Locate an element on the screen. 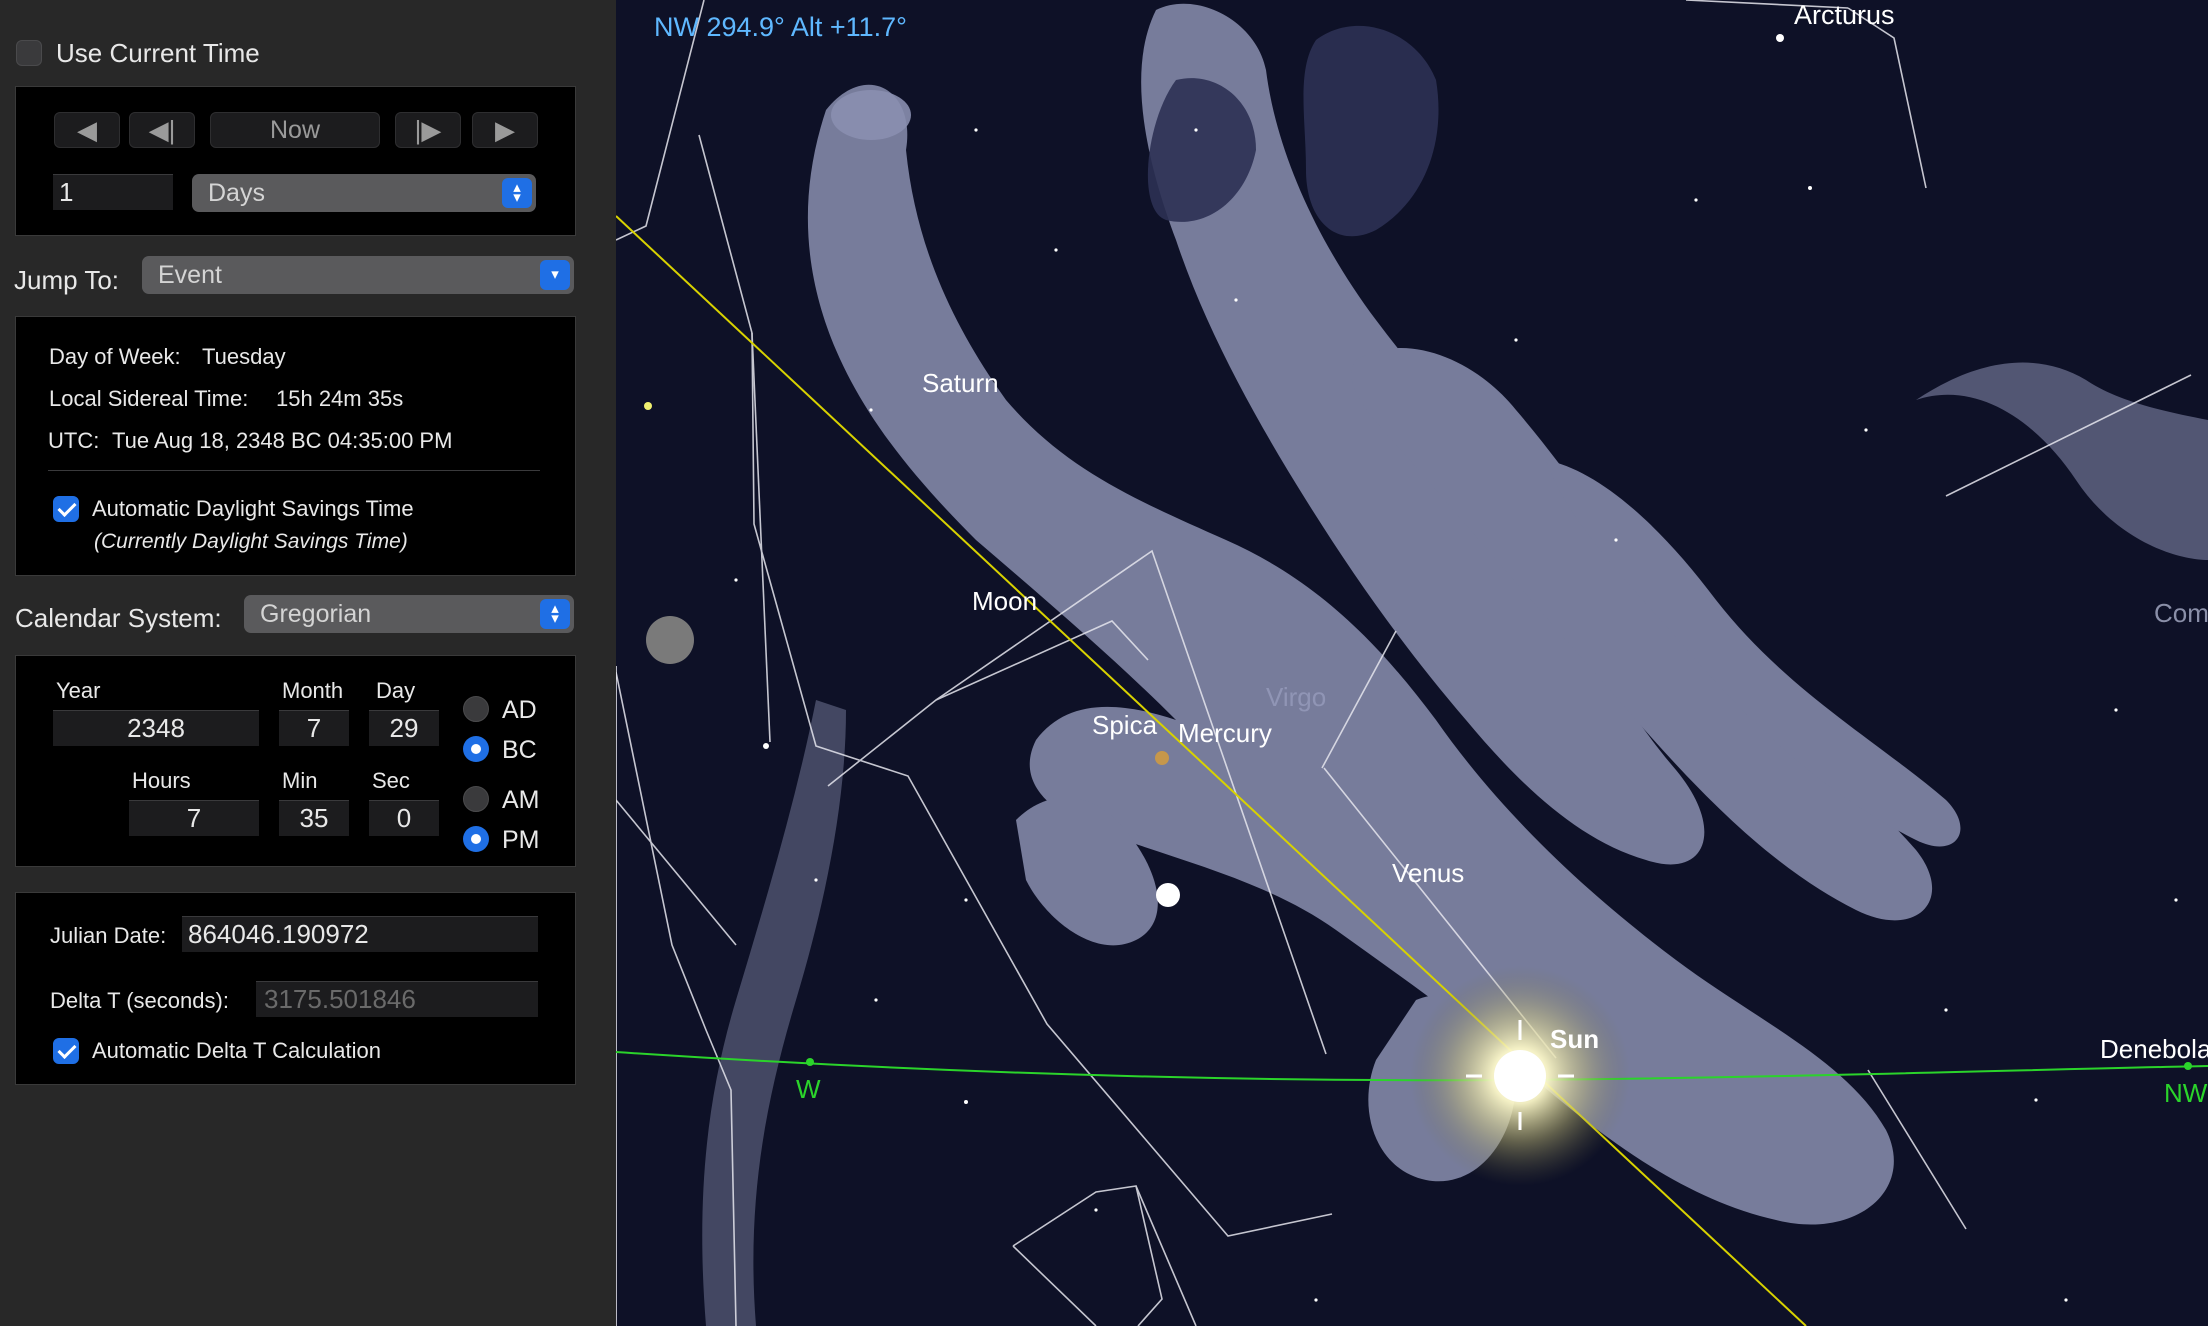 The image size is (2208, 1326). delta-t-field: 3175.501846 is located at coordinates (397, 999).